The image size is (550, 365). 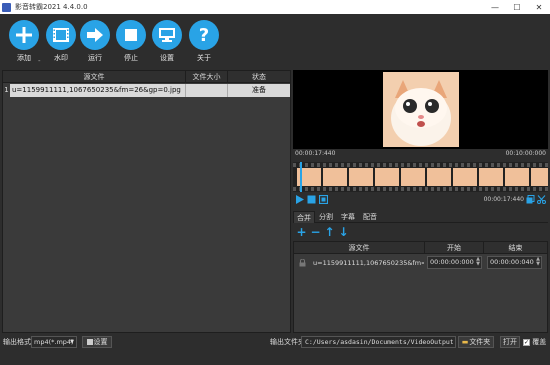 I want to click on output-format-value: mp4(*.mp4), so click(x=54, y=342).